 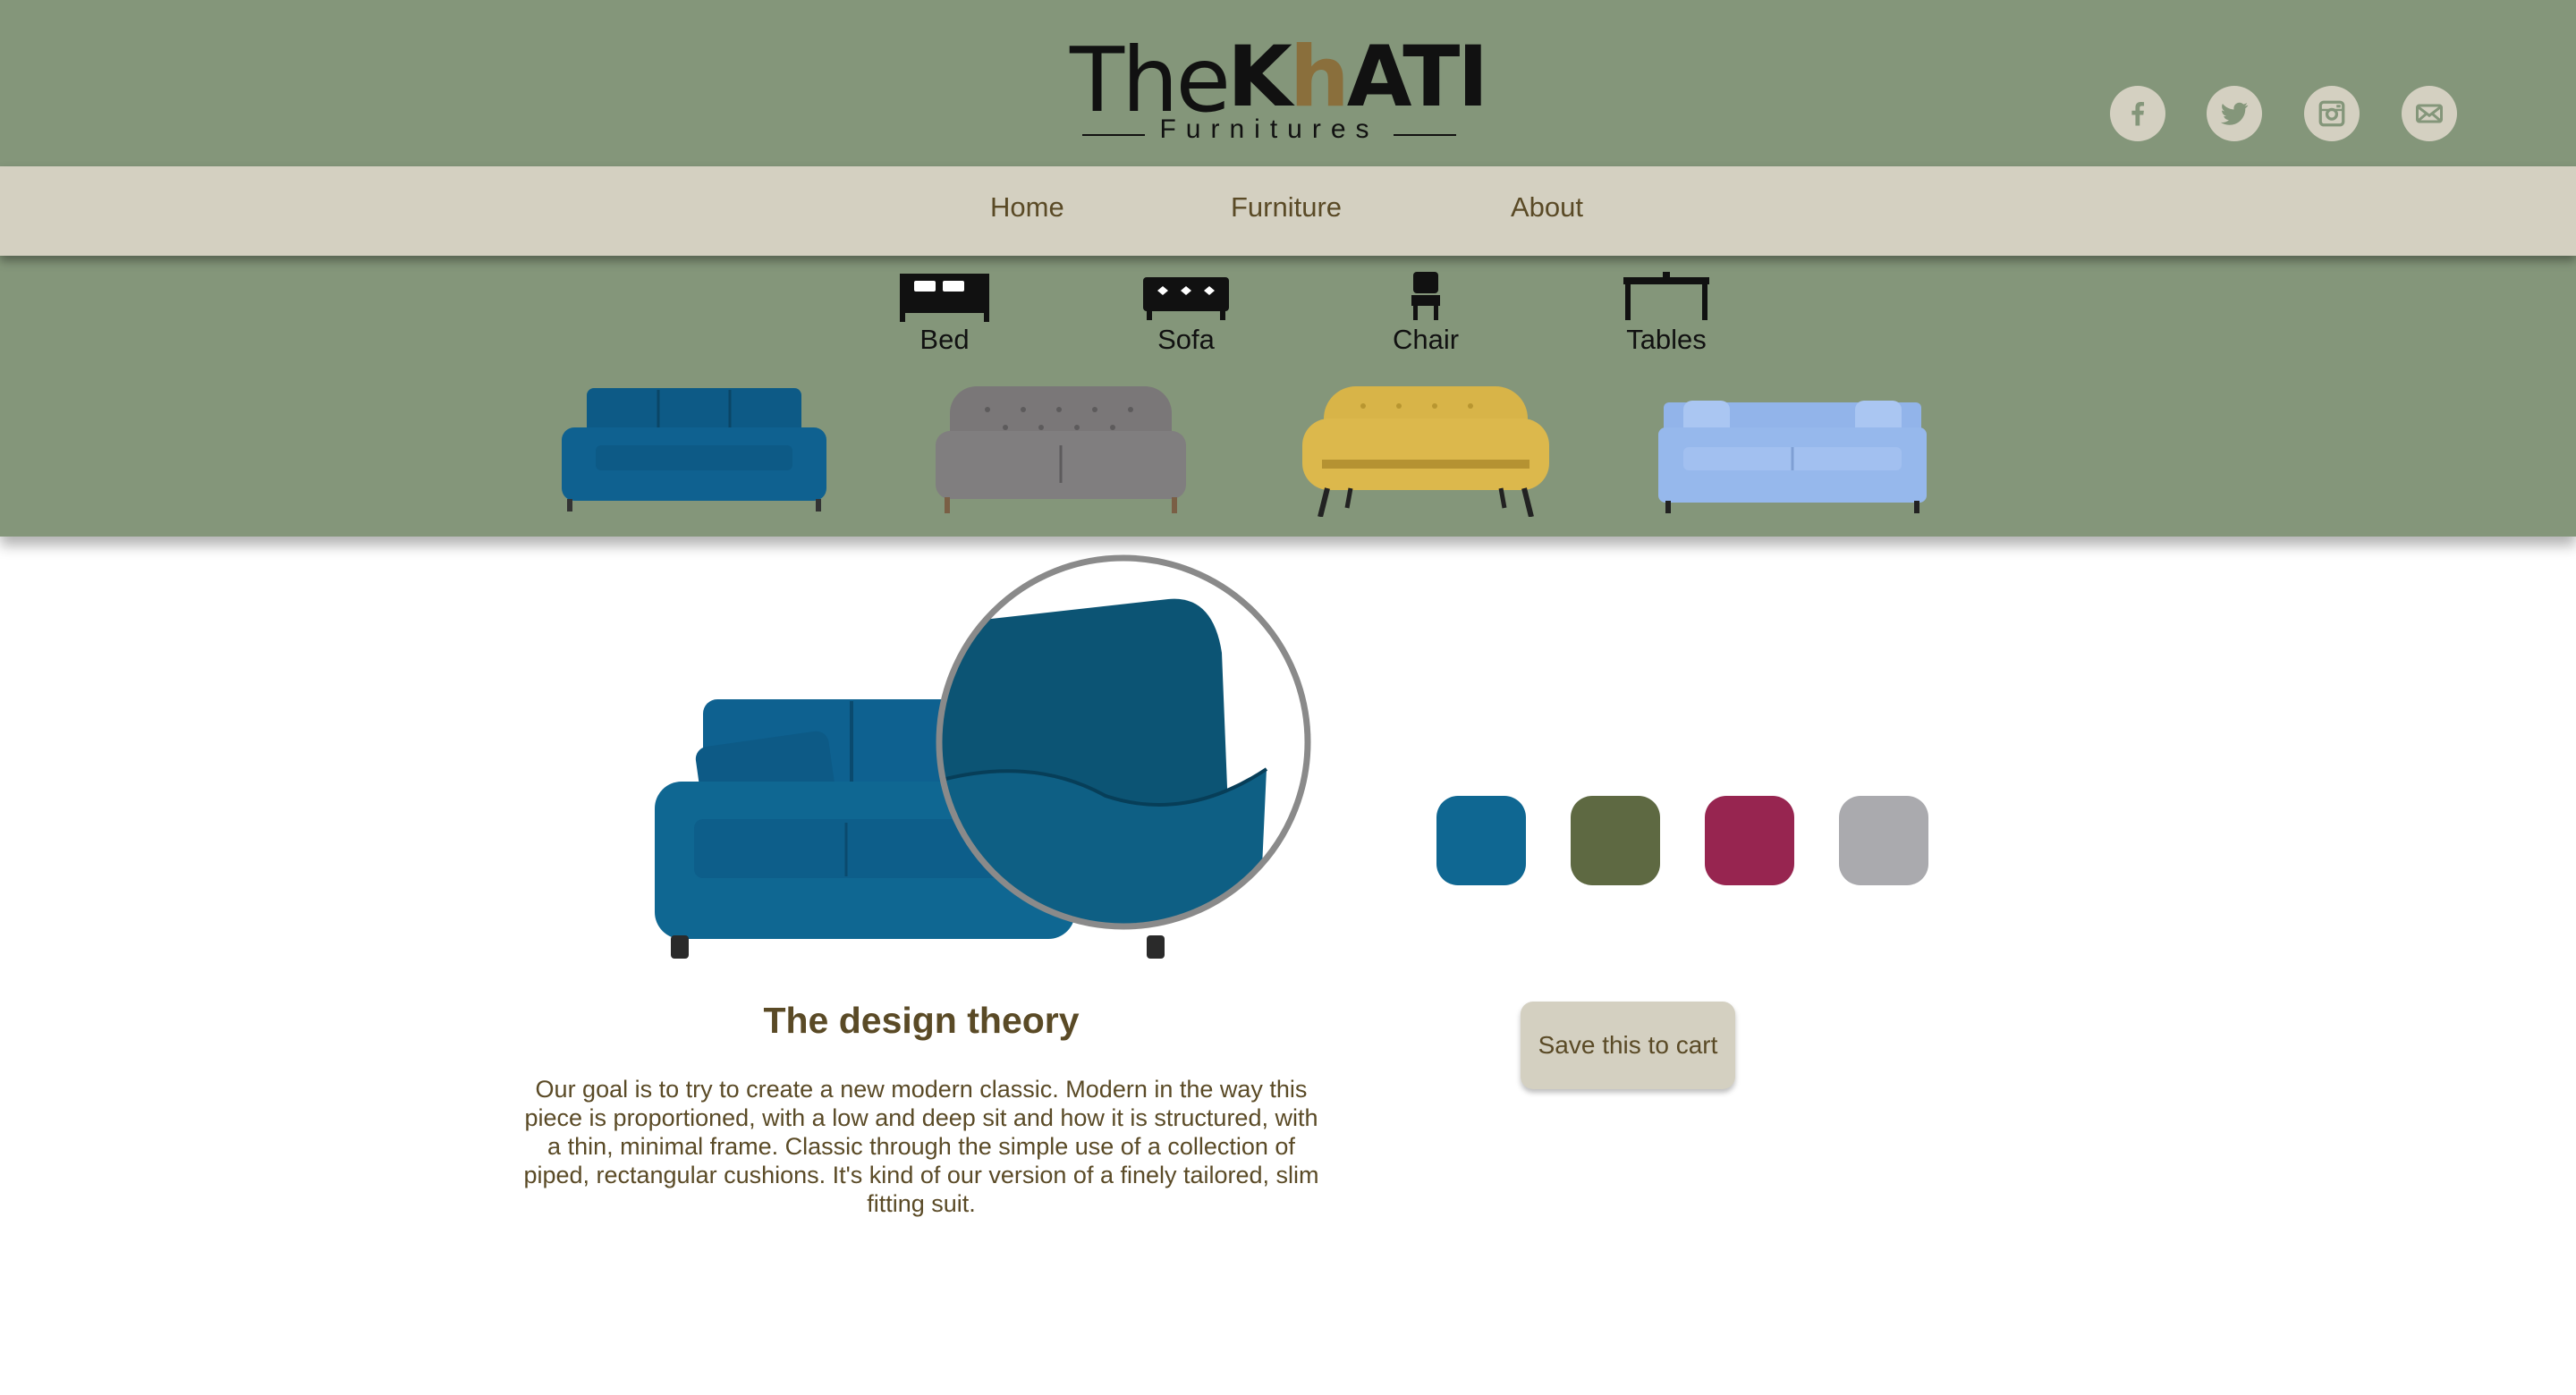 What do you see at coordinates (1883, 840) in the screenshot?
I see `color-swatch-gray` at bounding box center [1883, 840].